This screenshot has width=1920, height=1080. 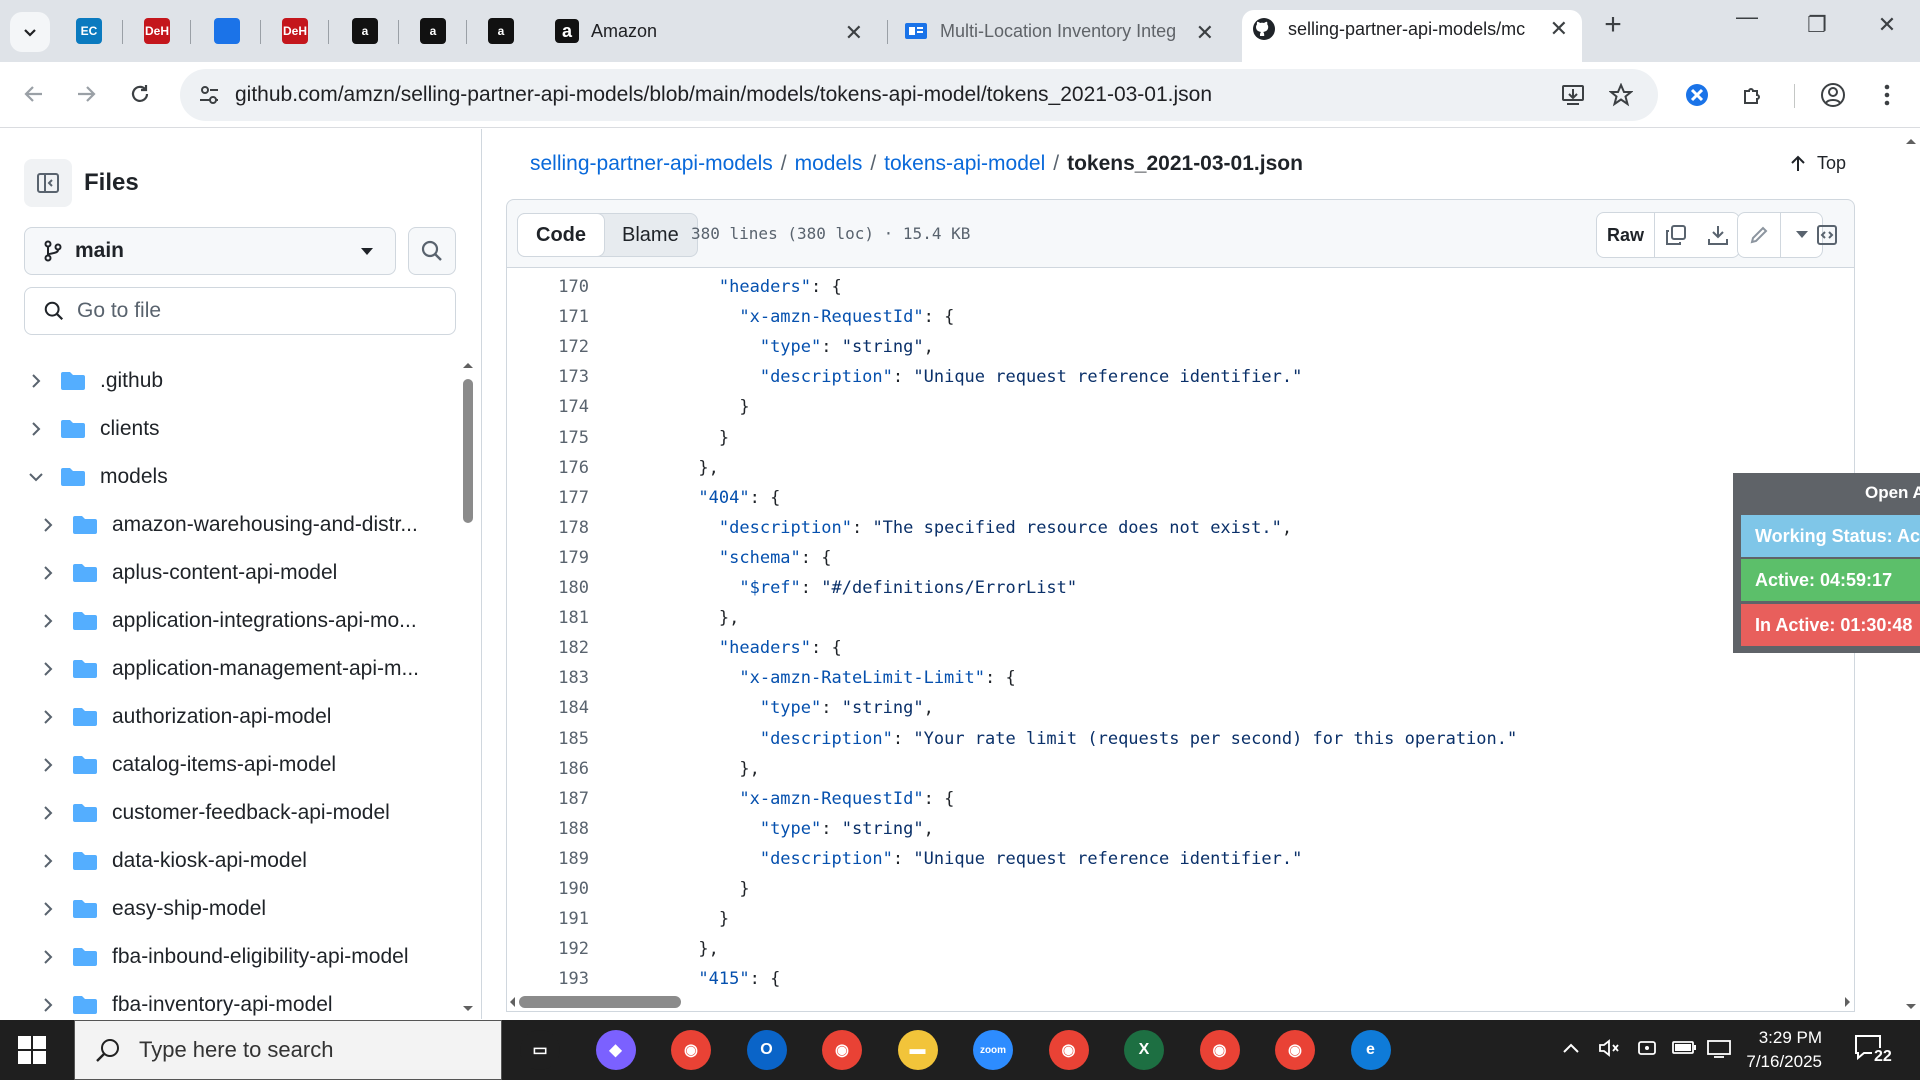 I want to click on line-number: 193, so click(x=548, y=979).